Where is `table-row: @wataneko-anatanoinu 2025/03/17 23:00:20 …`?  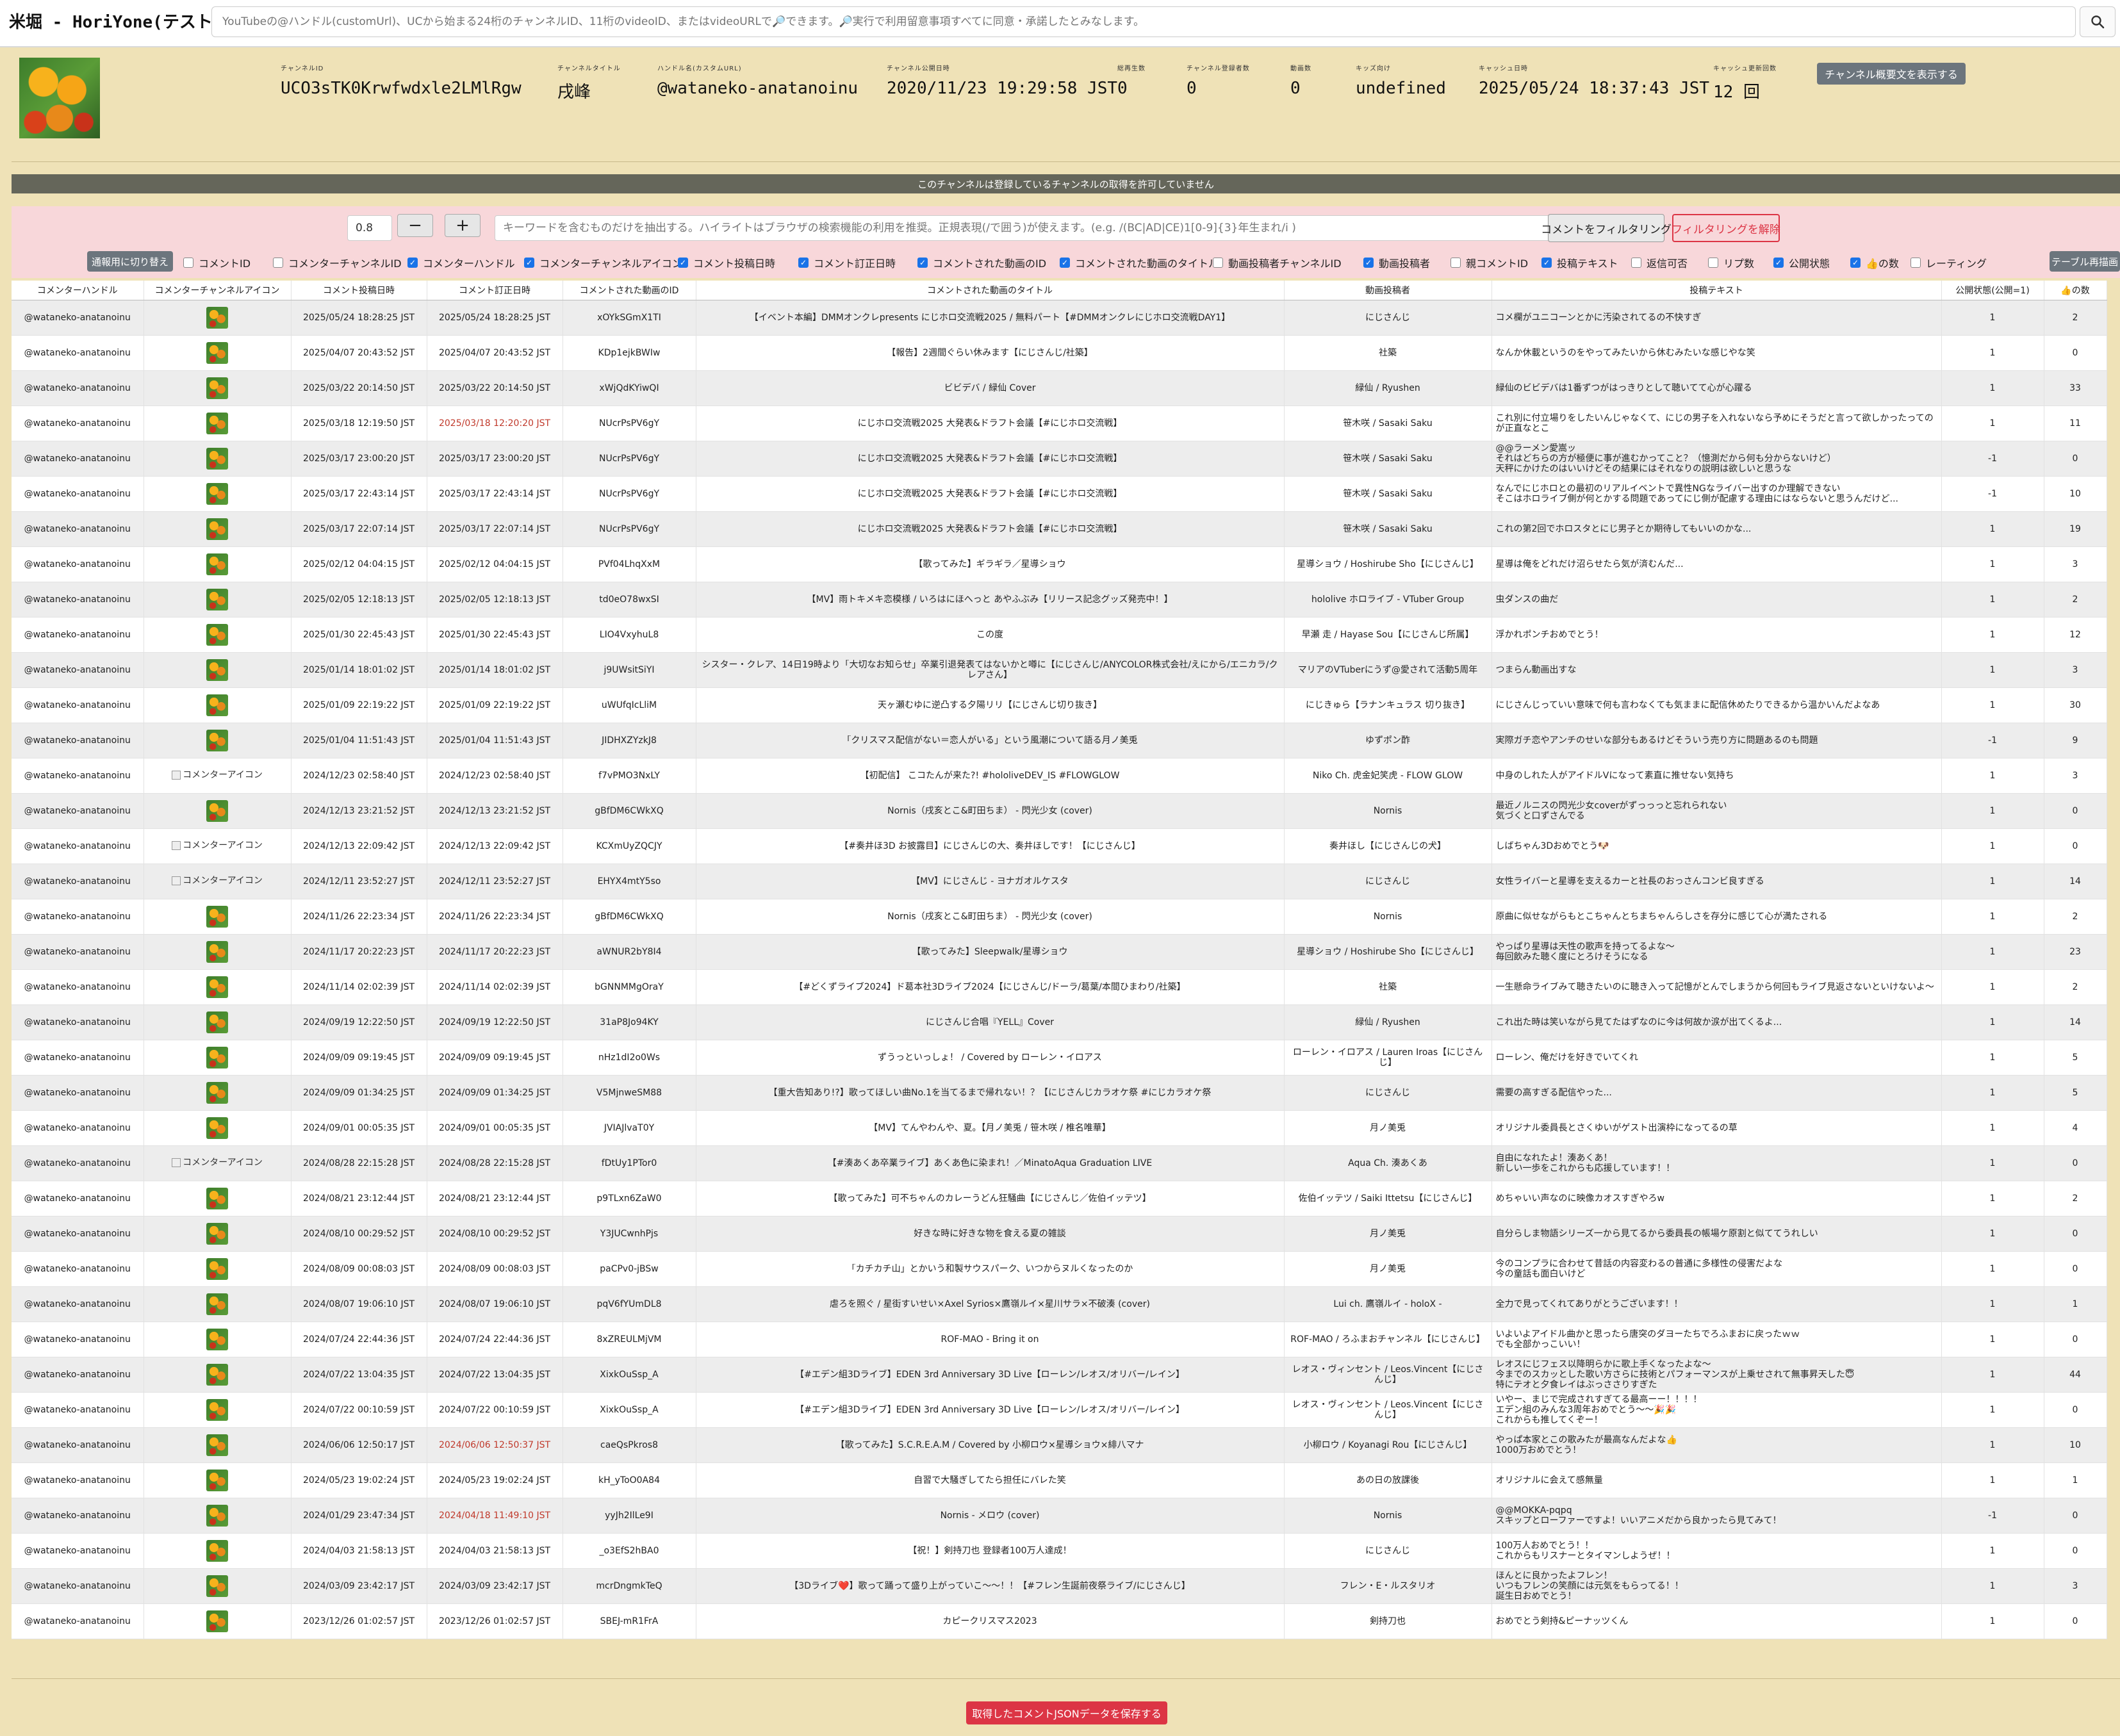 table-row: @wataneko-anatanoinu 2025/03/17 23:00:20 … is located at coordinates (1059, 459).